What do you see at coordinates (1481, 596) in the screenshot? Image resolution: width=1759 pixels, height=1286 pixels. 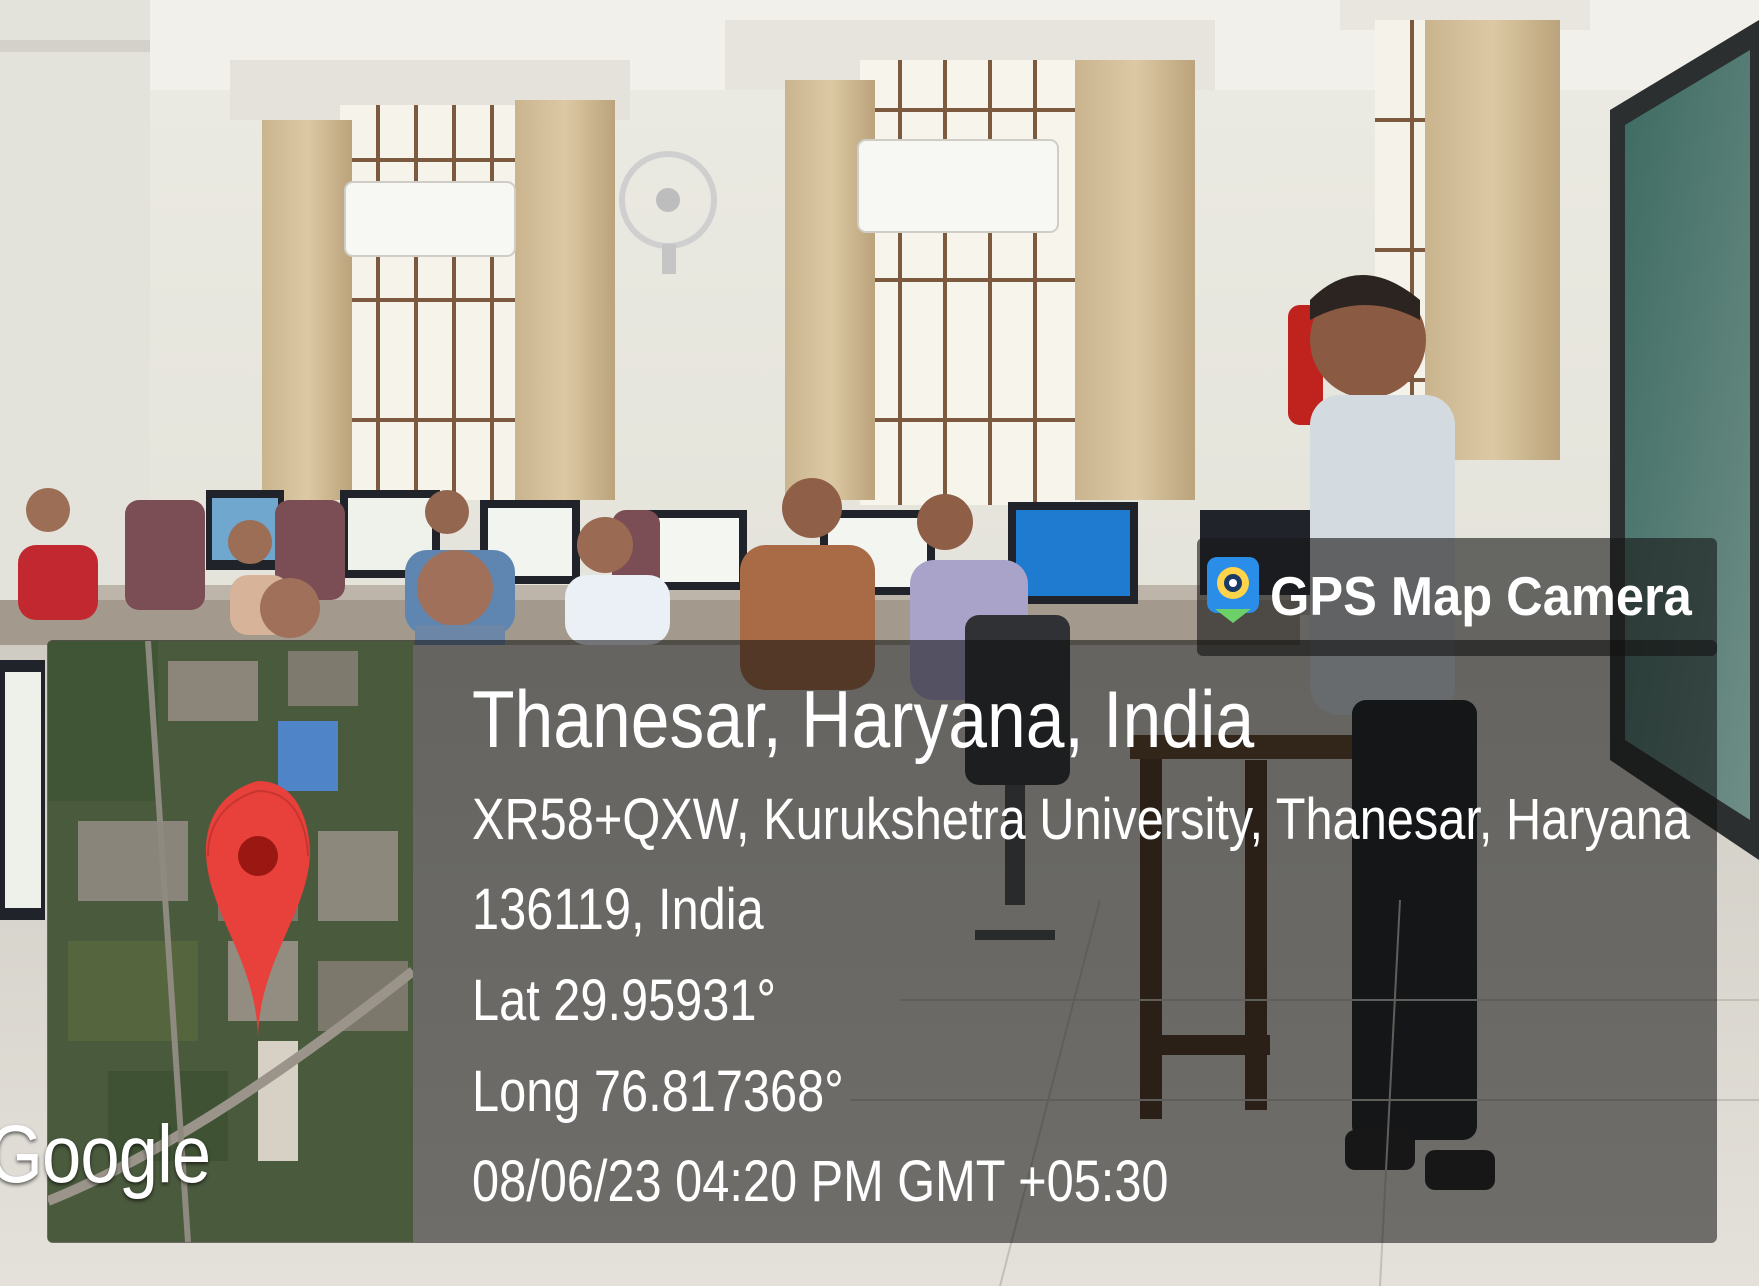 I see `app-name: GPS Map Camera` at bounding box center [1481, 596].